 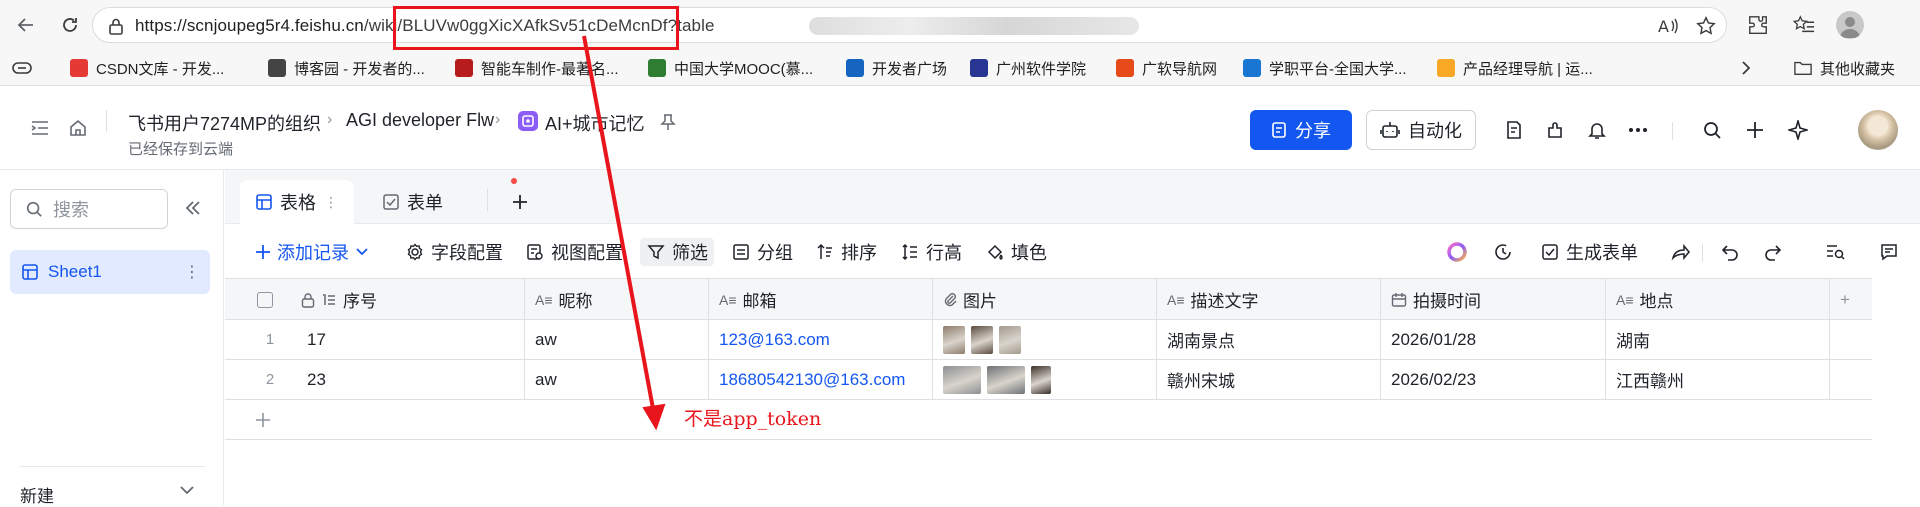 What do you see at coordinates (931, 252) in the screenshot?
I see `row-height-button: 行高` at bounding box center [931, 252].